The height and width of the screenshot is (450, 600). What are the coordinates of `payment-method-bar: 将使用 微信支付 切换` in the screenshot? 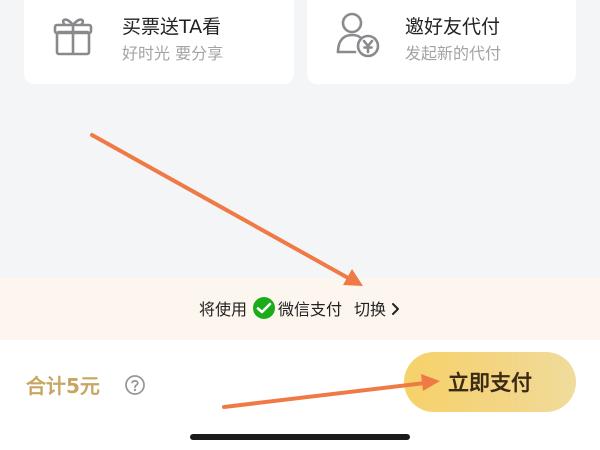 It's located at (300, 309).